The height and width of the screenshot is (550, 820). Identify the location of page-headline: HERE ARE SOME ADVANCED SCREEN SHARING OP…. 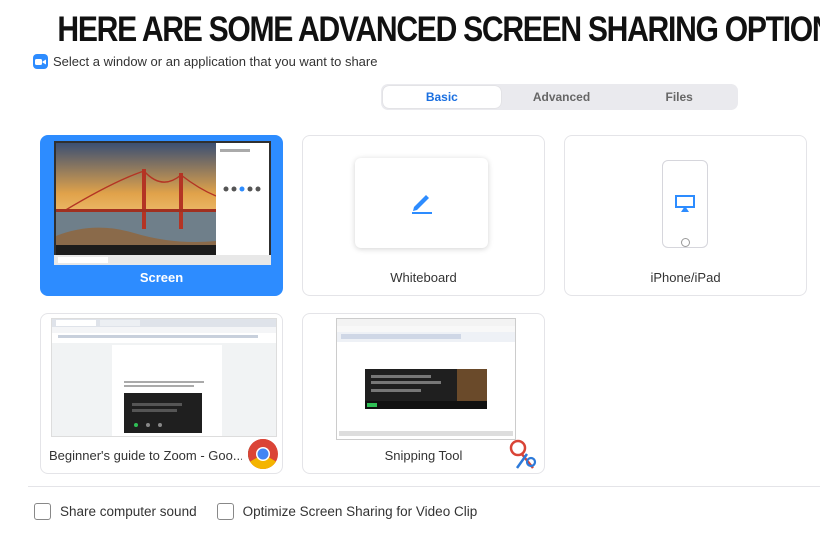
(438, 29).